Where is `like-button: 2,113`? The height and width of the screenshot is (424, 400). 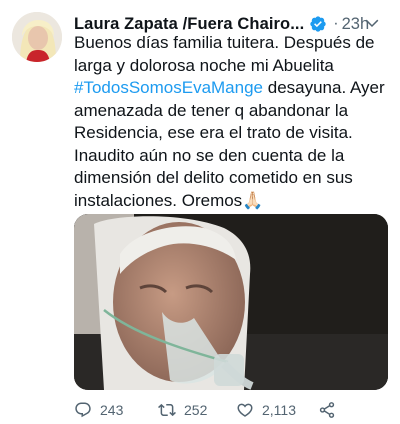 like-button: 2,113 is located at coordinates (266, 410).